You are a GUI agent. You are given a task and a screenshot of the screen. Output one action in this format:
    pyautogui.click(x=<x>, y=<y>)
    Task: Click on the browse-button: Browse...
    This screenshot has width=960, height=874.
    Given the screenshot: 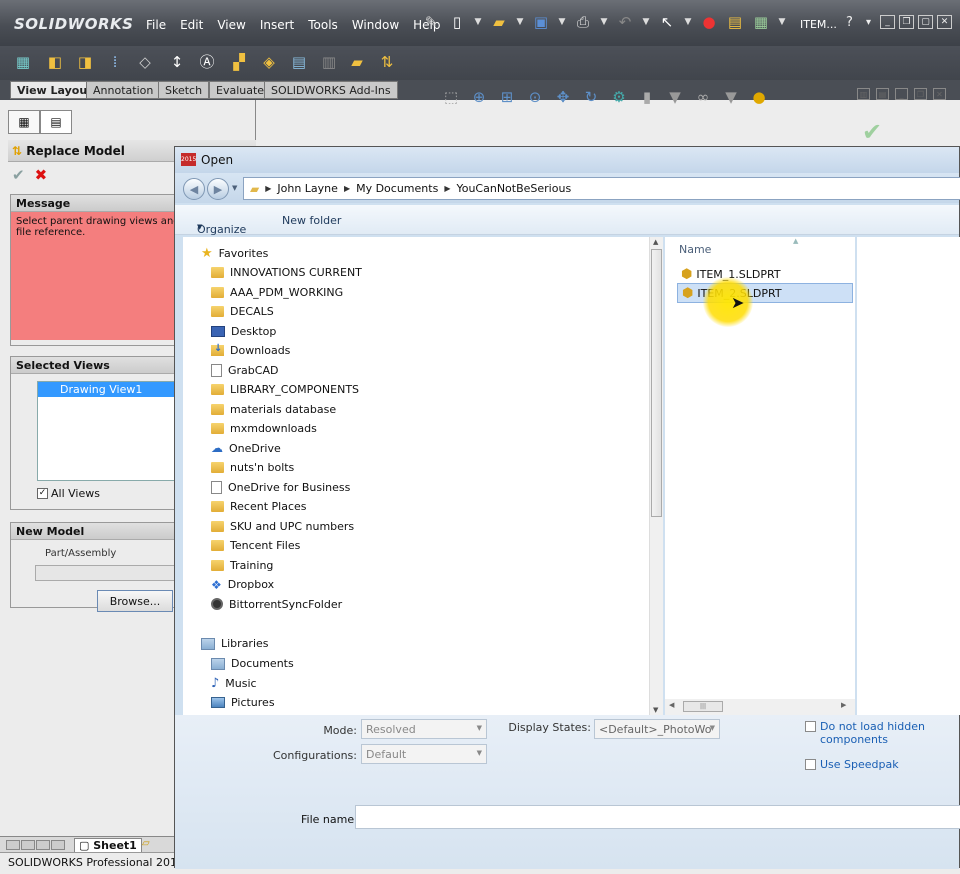 What is the action you would take?
    pyautogui.click(x=135, y=601)
    